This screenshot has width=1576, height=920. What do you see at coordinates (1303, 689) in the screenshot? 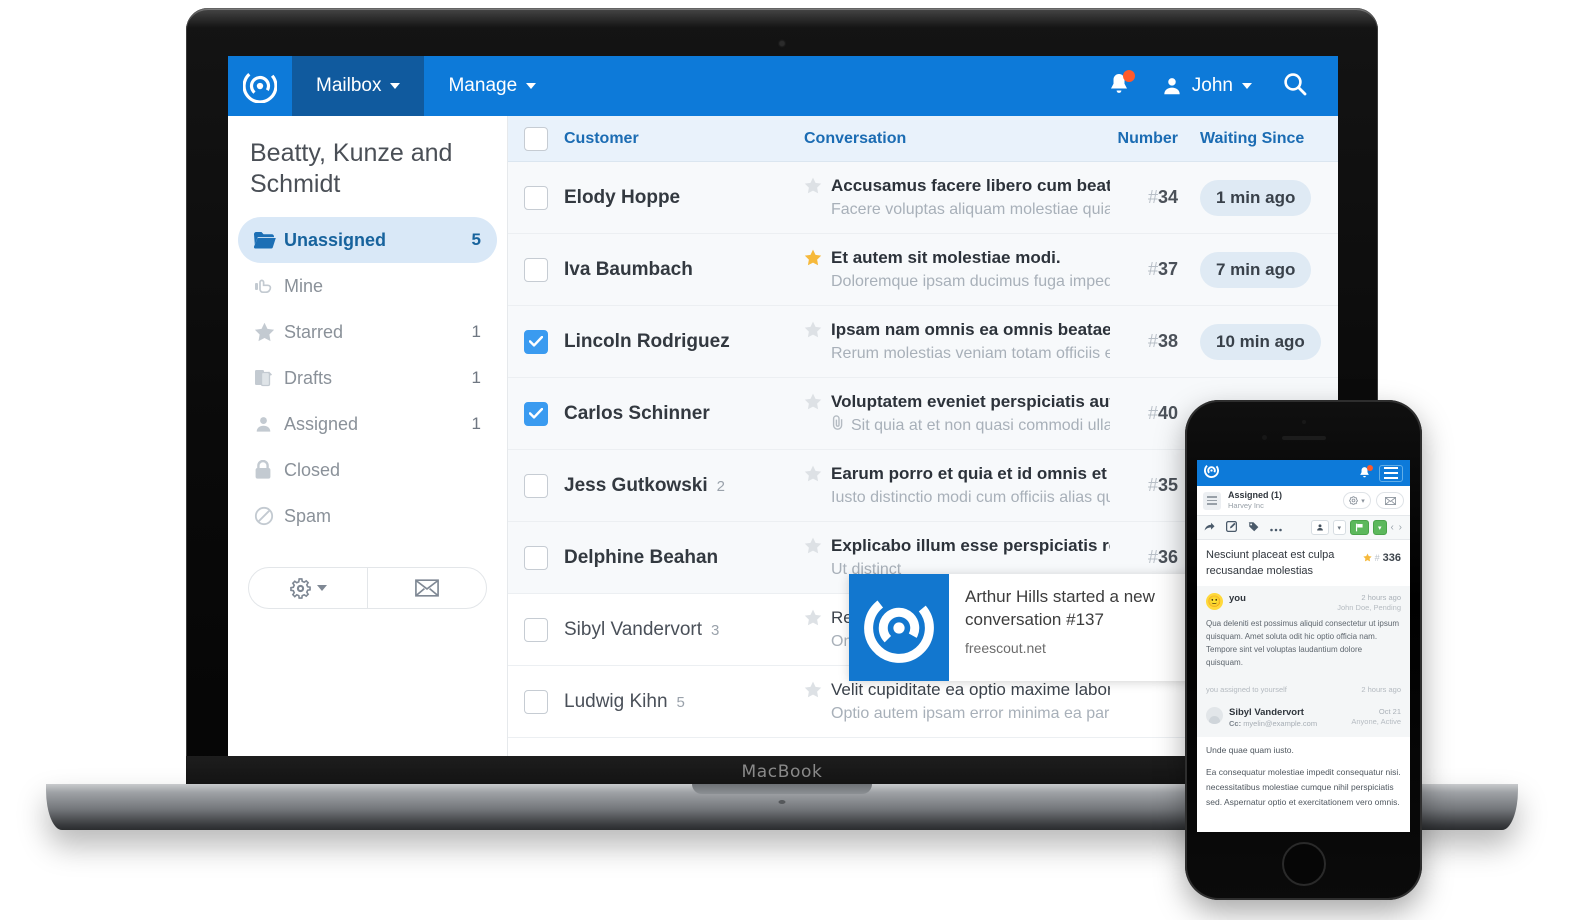
I see `phone-activity-separator: you assigned to yourself 2 hours ago` at bounding box center [1303, 689].